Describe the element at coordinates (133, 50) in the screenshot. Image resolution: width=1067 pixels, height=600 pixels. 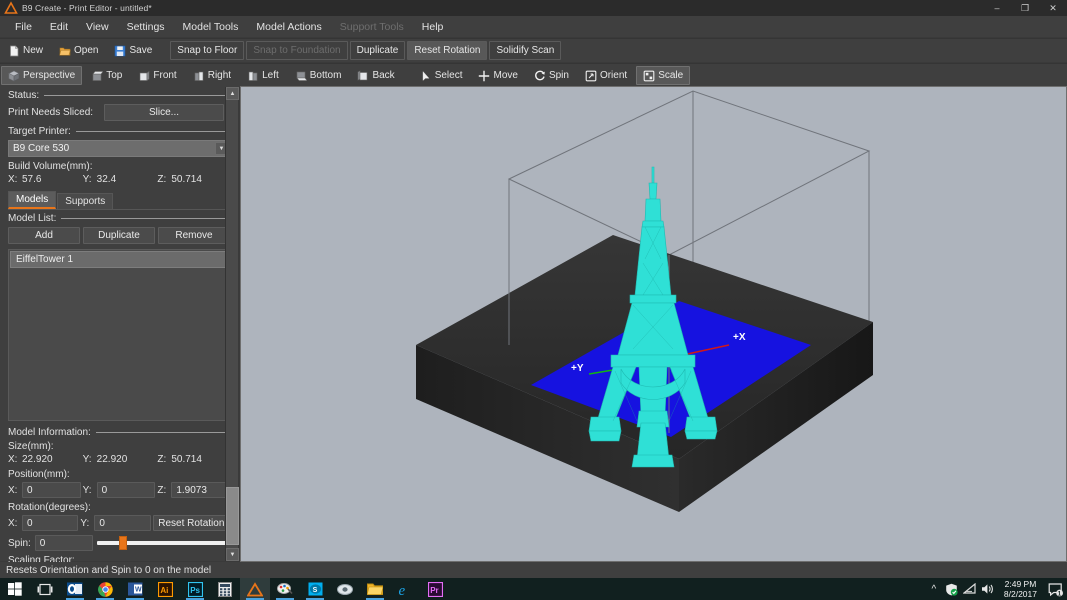
I see `save-button: Save` at that location.